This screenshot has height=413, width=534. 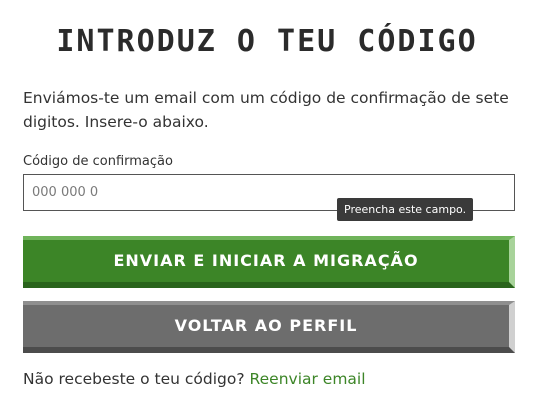 What do you see at coordinates (134, 379) in the screenshot?
I see `resend-prompt: Não recebeste o teu código?` at bounding box center [134, 379].